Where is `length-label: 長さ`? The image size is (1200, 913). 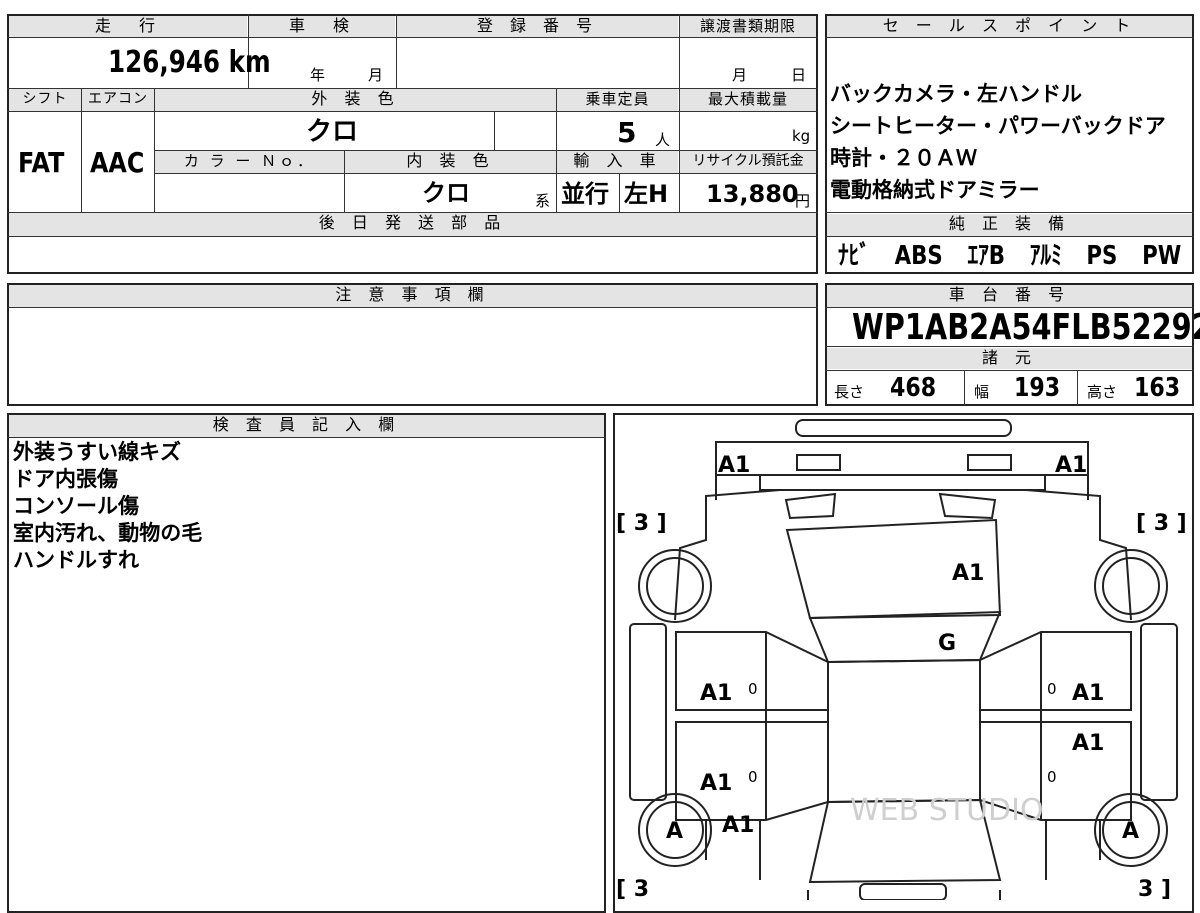 length-label: 長さ is located at coordinates (849, 392).